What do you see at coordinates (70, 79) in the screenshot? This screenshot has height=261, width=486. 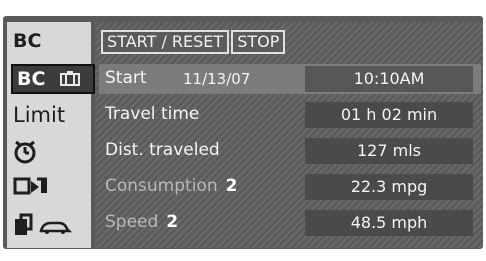 I see `bc-display-icon` at bounding box center [70, 79].